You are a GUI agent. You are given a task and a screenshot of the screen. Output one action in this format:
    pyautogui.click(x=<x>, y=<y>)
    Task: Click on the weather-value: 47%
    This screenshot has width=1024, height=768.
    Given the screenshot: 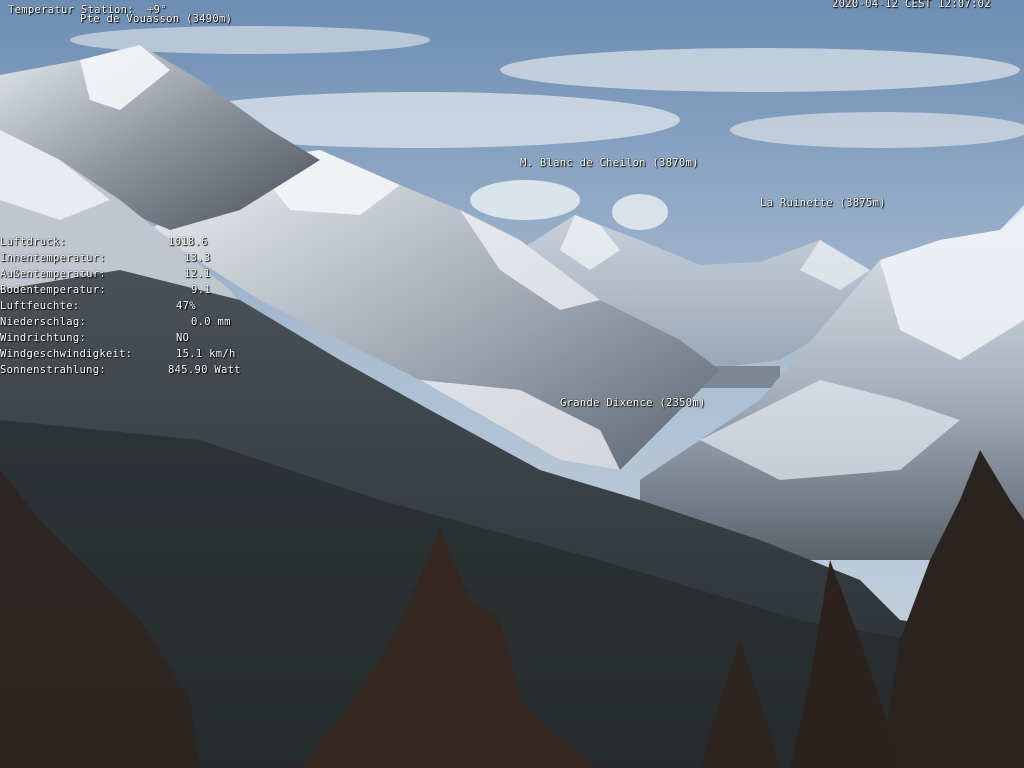 What is the action you would take?
    pyautogui.click(x=186, y=306)
    